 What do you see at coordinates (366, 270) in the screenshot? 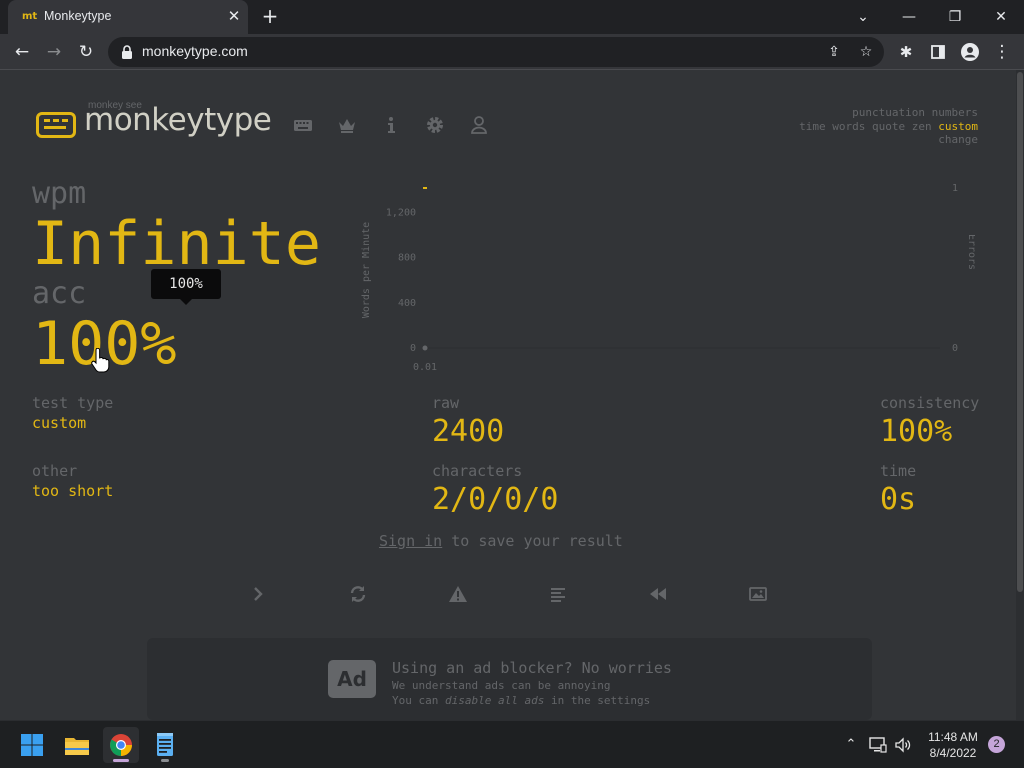
I see `chart-ylabel: Words per Minute` at bounding box center [366, 270].